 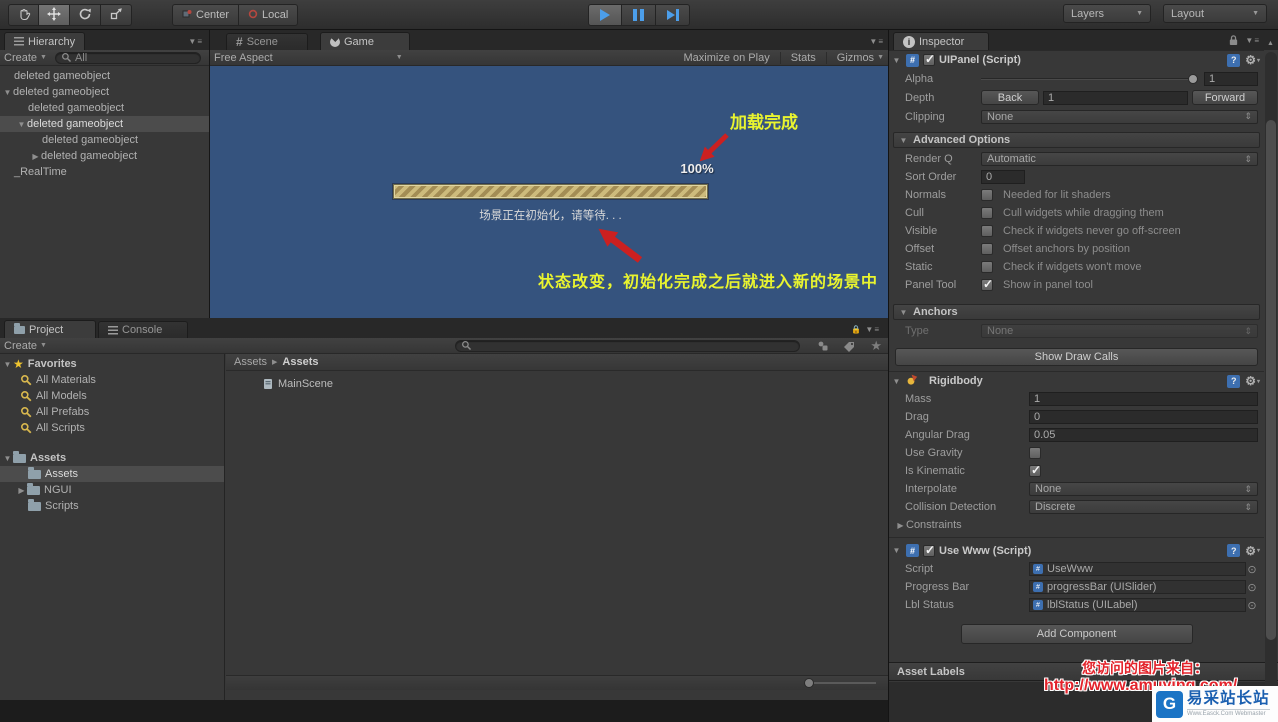 What do you see at coordinates (840, 683) in the screenshot?
I see `thumbnail-zoom-slider` at bounding box center [840, 683].